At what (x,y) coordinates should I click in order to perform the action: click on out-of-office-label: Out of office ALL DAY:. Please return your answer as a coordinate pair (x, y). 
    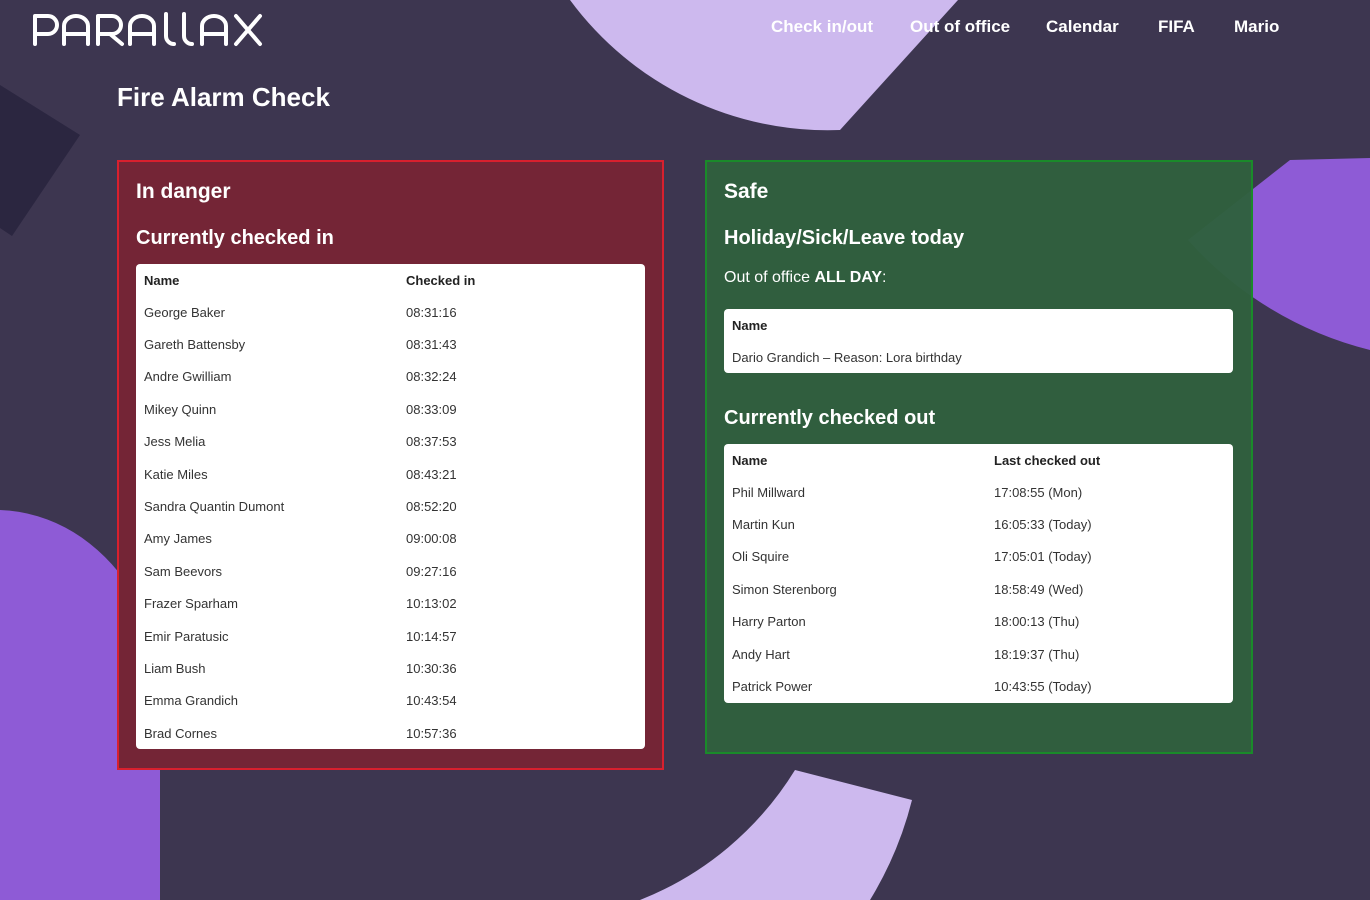
    Looking at the image, I should click on (805, 278).